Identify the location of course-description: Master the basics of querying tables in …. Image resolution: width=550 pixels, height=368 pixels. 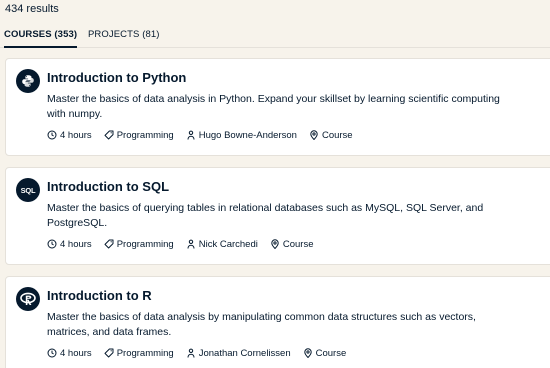
(265, 215).